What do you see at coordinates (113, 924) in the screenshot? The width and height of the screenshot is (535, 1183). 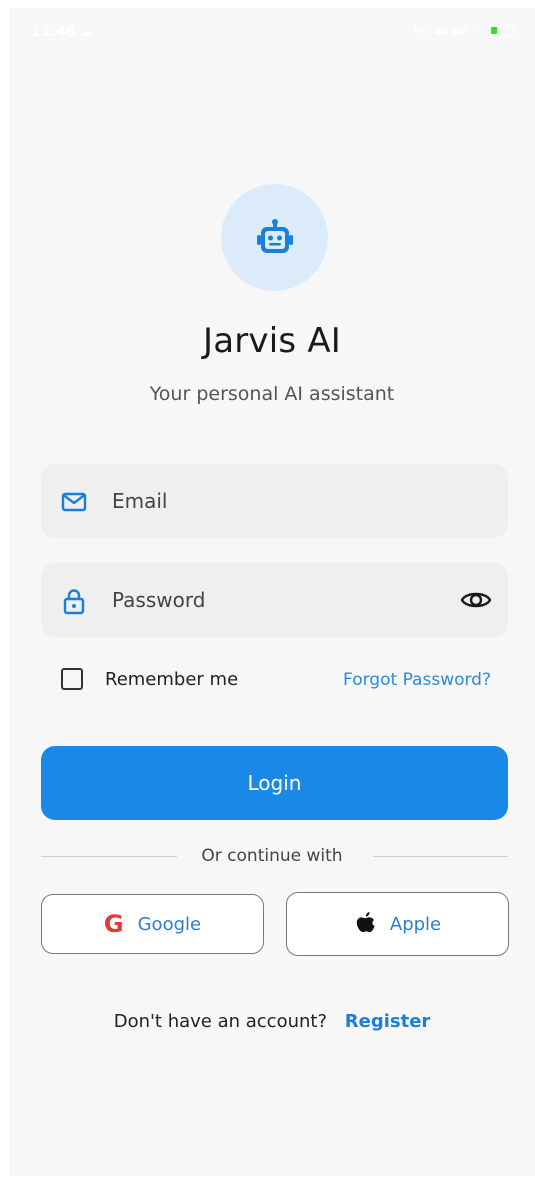 I see `google-icon: G` at bounding box center [113, 924].